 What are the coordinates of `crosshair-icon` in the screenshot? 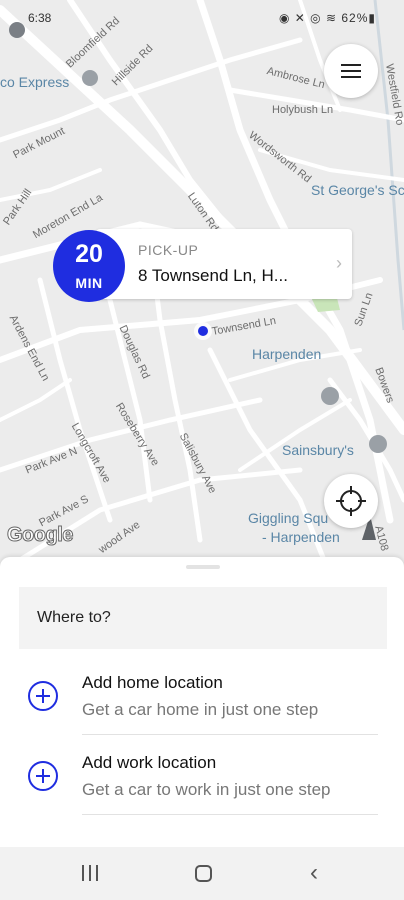 It's located at (351, 501).